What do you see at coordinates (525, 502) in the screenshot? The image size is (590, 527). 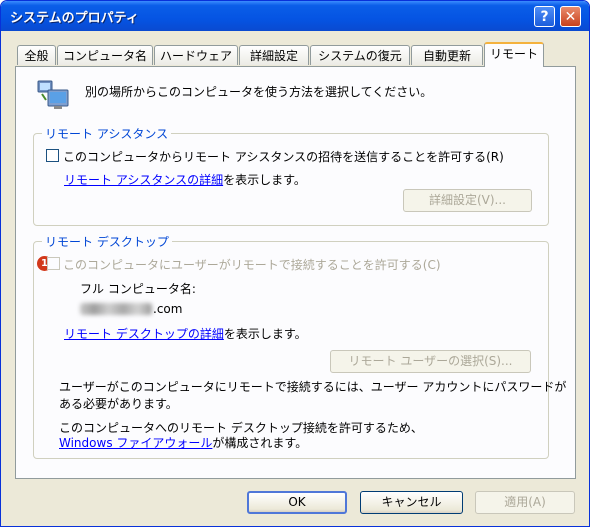 I see `apply-button: 適用(A)` at bounding box center [525, 502].